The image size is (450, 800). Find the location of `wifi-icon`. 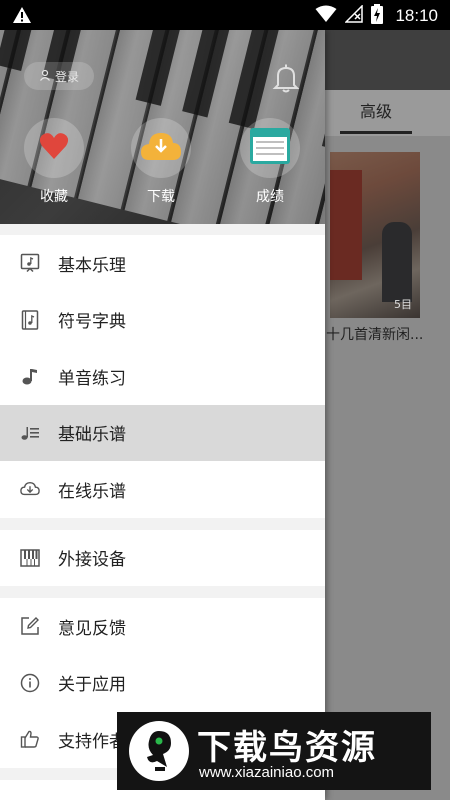

wifi-icon is located at coordinates (326, 16).